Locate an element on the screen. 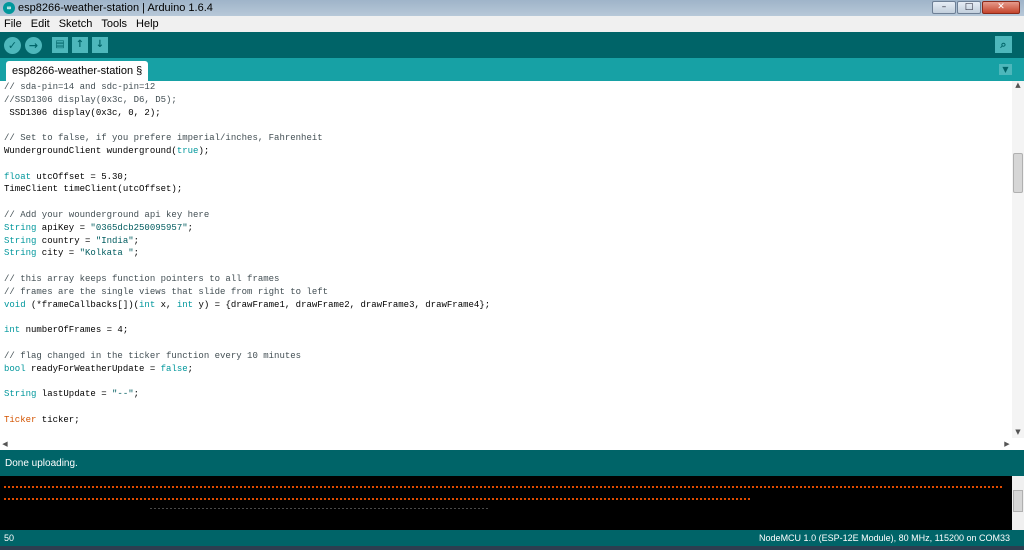  maximize-button: □ is located at coordinates (969, 7).